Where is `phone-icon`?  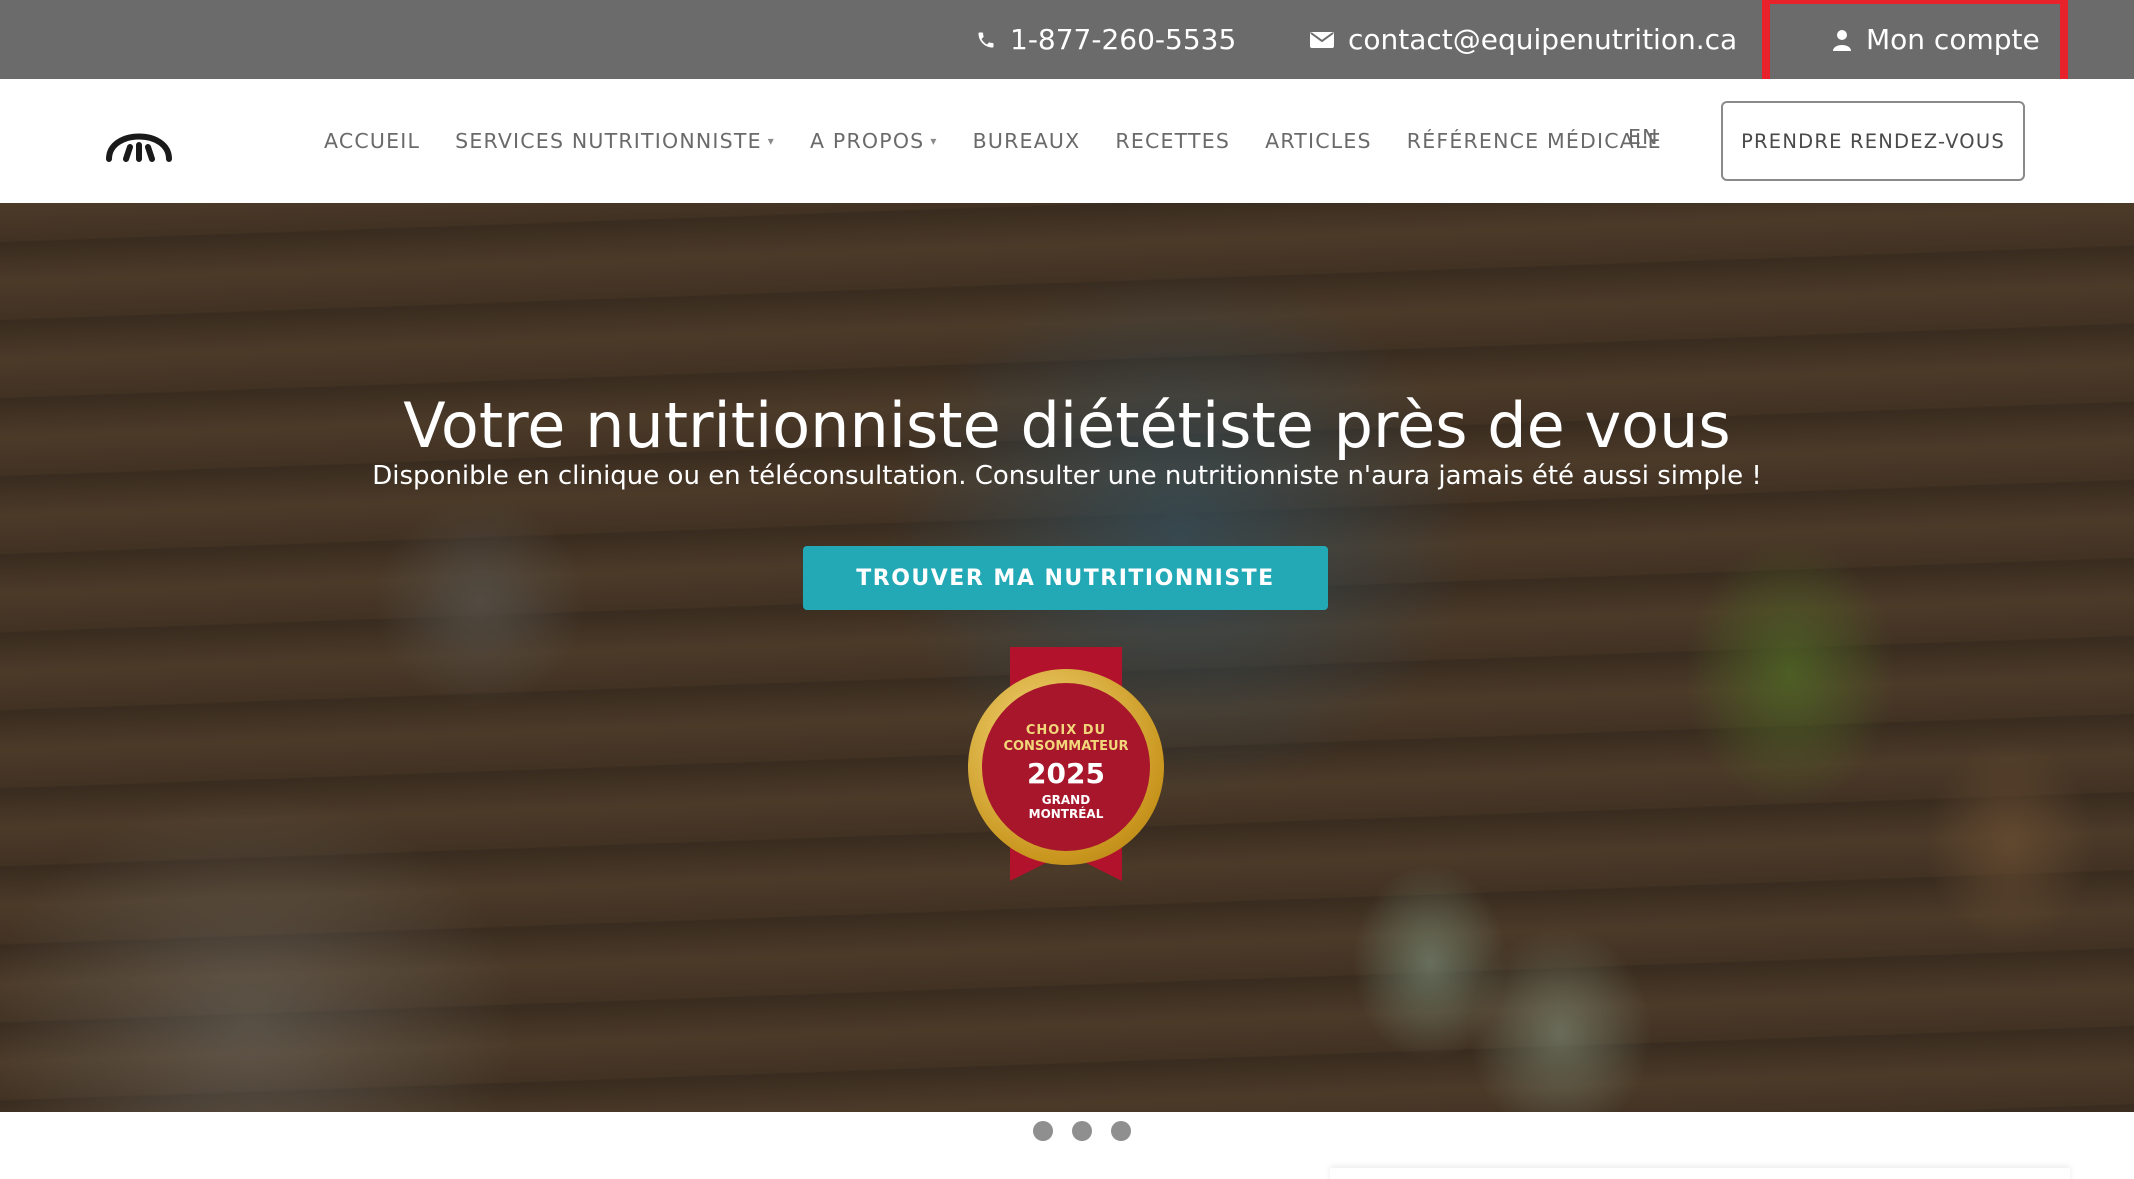
phone-icon is located at coordinates (986, 39).